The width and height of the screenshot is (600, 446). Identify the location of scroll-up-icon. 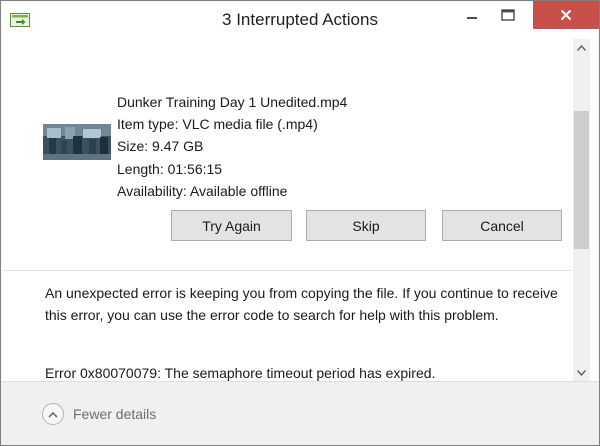
(581, 47).